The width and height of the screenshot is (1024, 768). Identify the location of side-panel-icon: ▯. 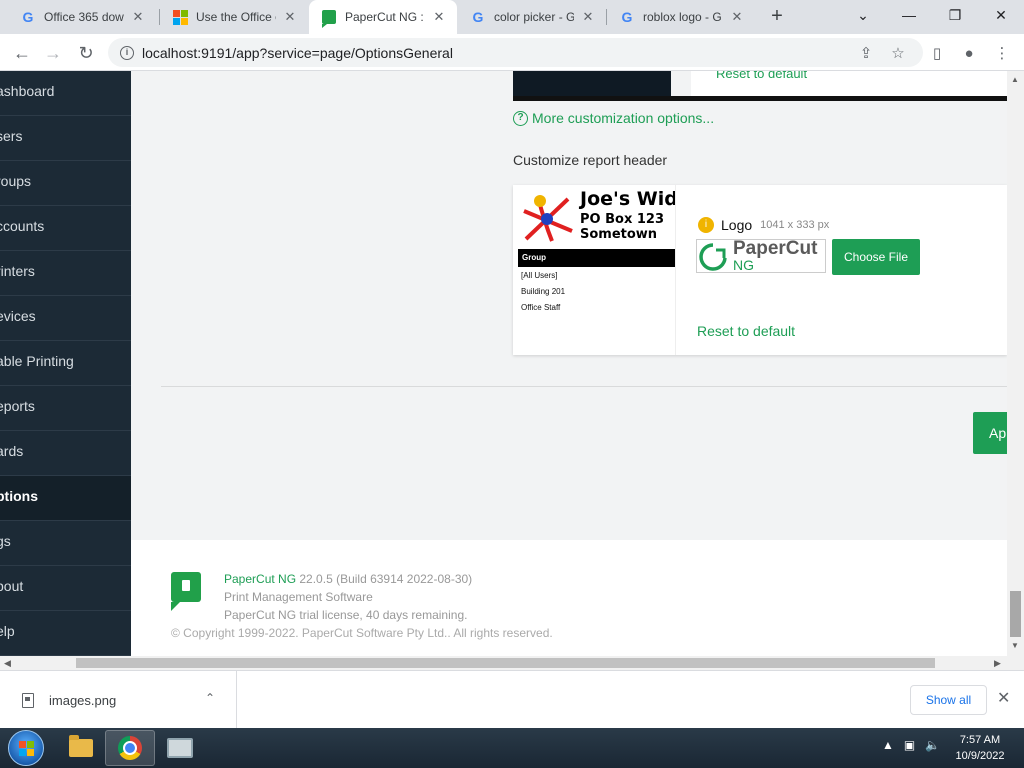
(937, 53).